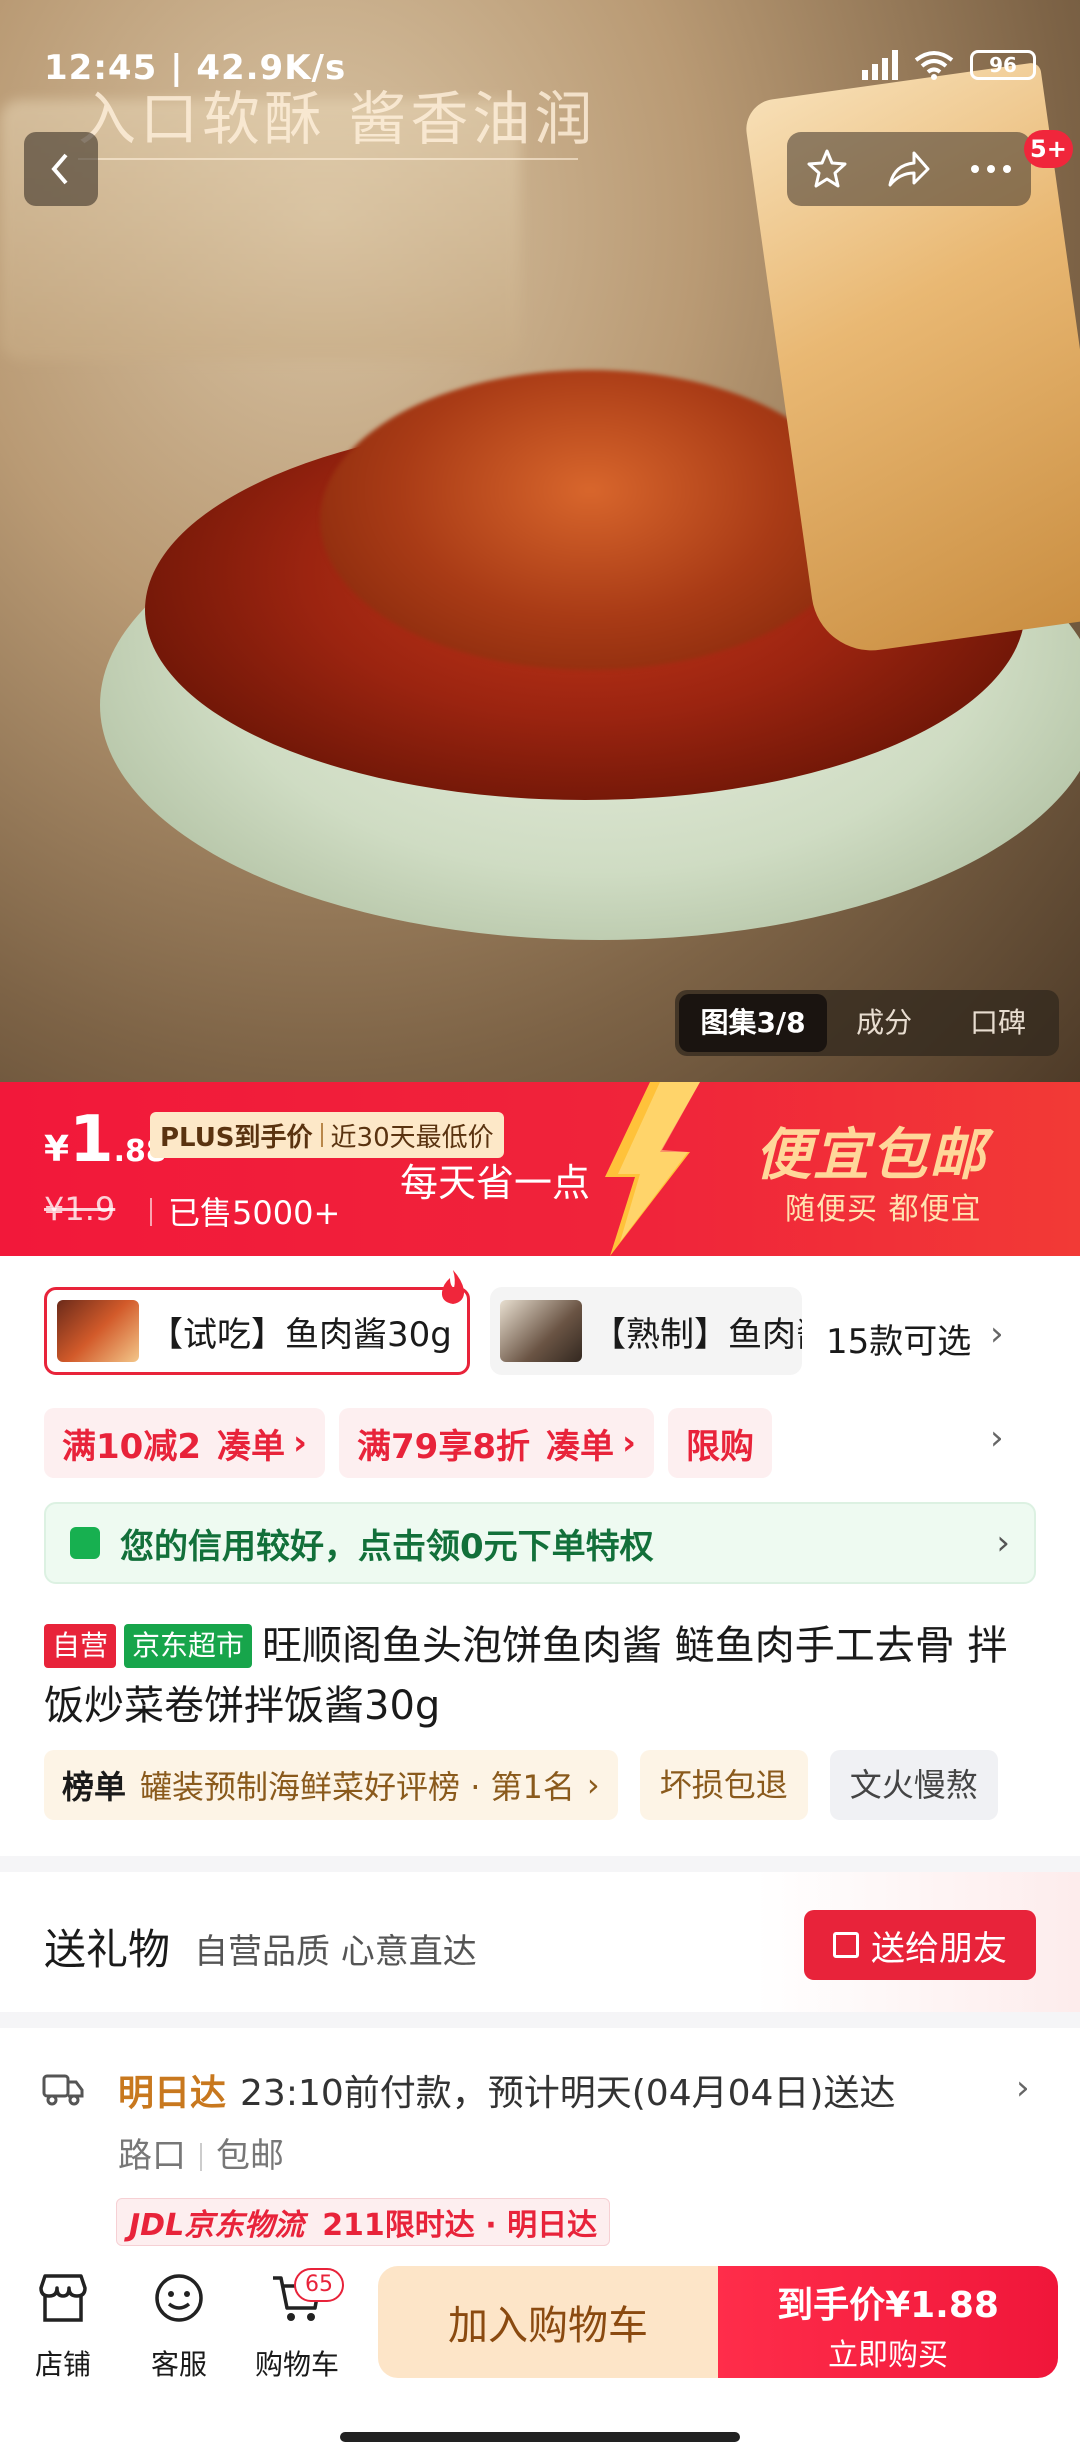 The width and height of the screenshot is (1080, 2460). I want to click on wifi-icon, so click(934, 65).